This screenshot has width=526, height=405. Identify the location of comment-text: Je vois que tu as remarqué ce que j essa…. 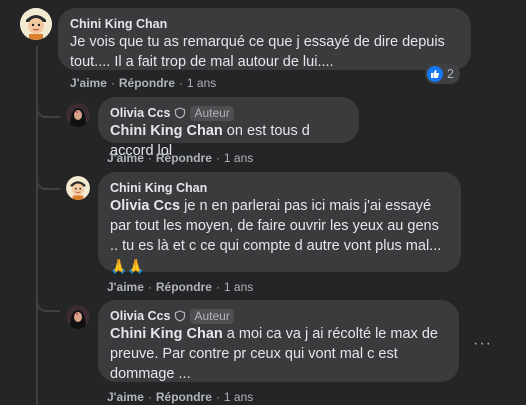
(257, 52).